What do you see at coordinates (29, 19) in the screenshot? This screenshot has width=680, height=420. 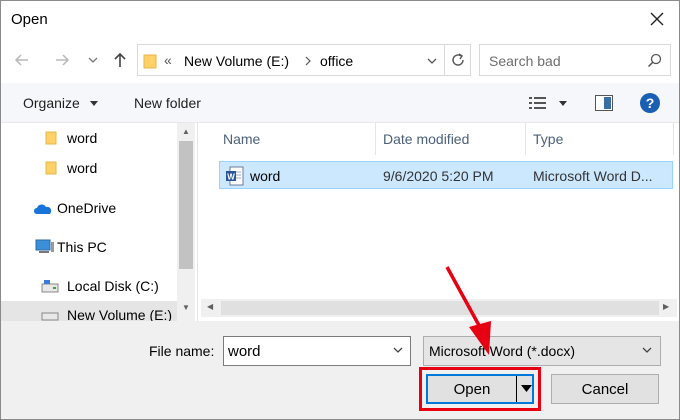 I see `window-title: Open` at bounding box center [29, 19].